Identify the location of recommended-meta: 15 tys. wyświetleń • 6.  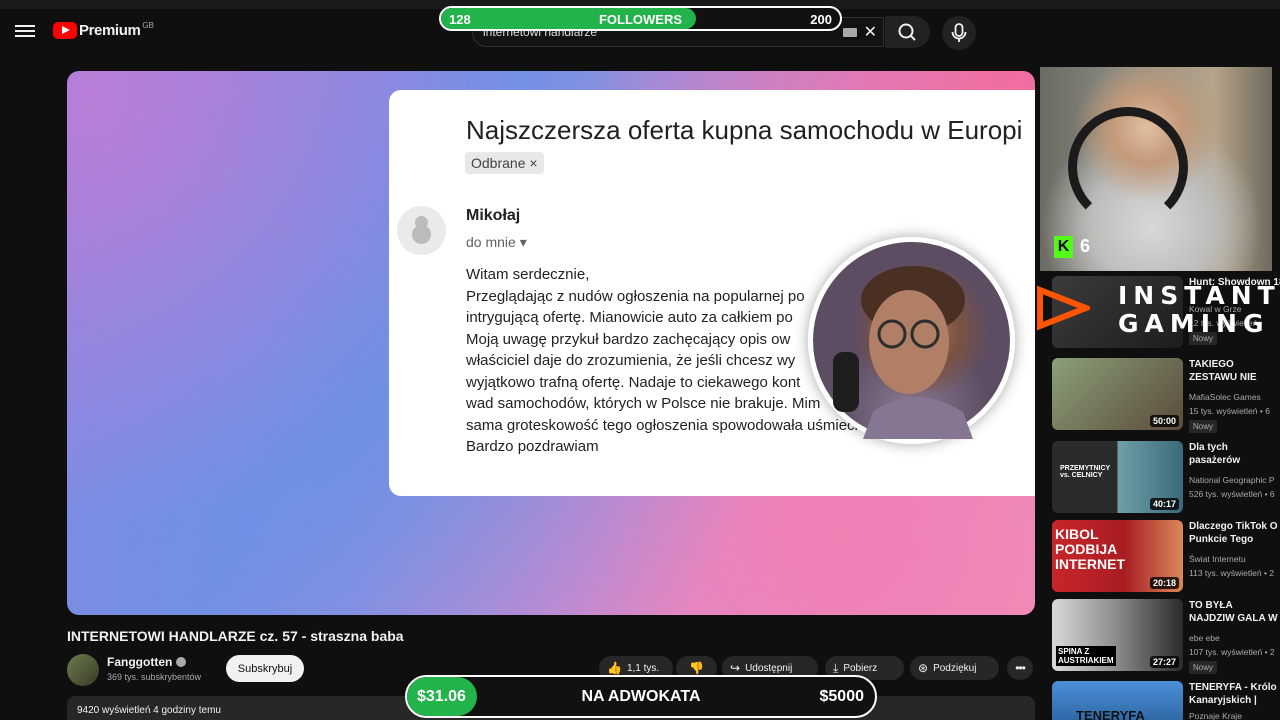
(1229, 411).